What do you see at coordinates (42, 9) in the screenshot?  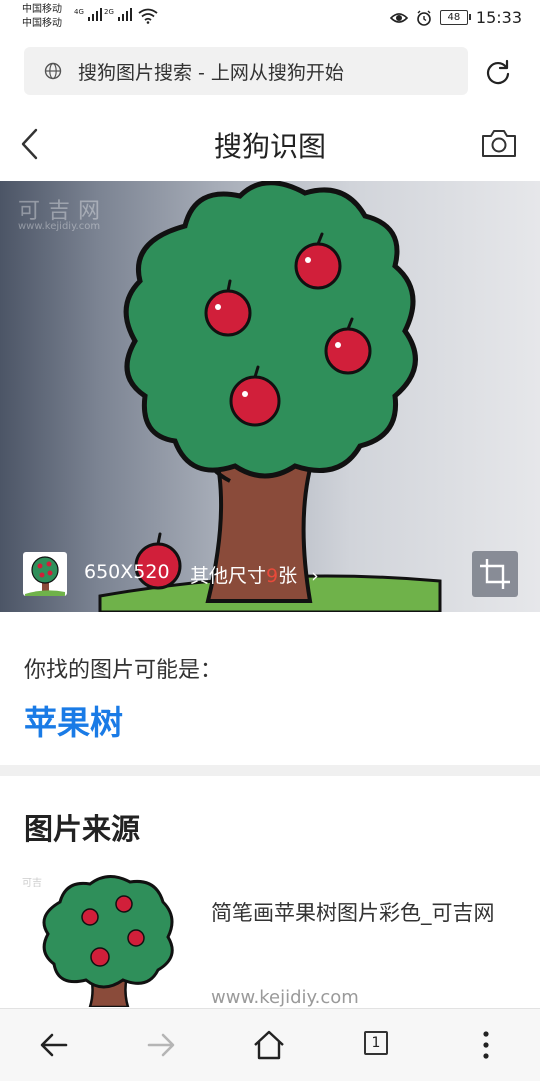 I see `carrier-1: 中国移动` at bounding box center [42, 9].